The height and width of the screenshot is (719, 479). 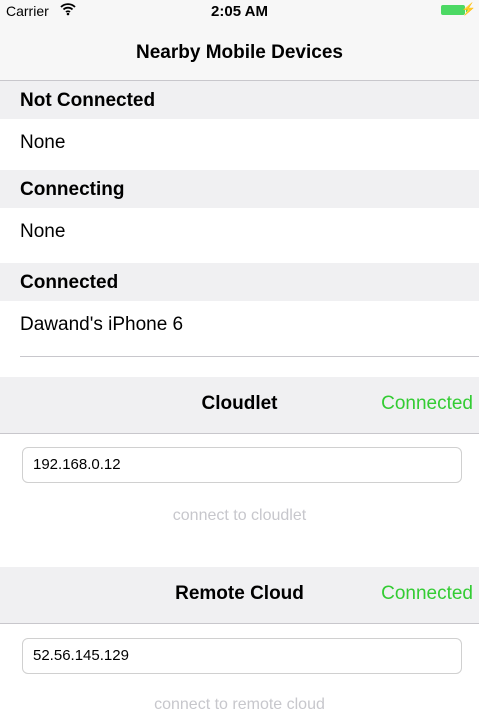 What do you see at coordinates (239, 232) in the screenshot?
I see `list-item-connecting: None` at bounding box center [239, 232].